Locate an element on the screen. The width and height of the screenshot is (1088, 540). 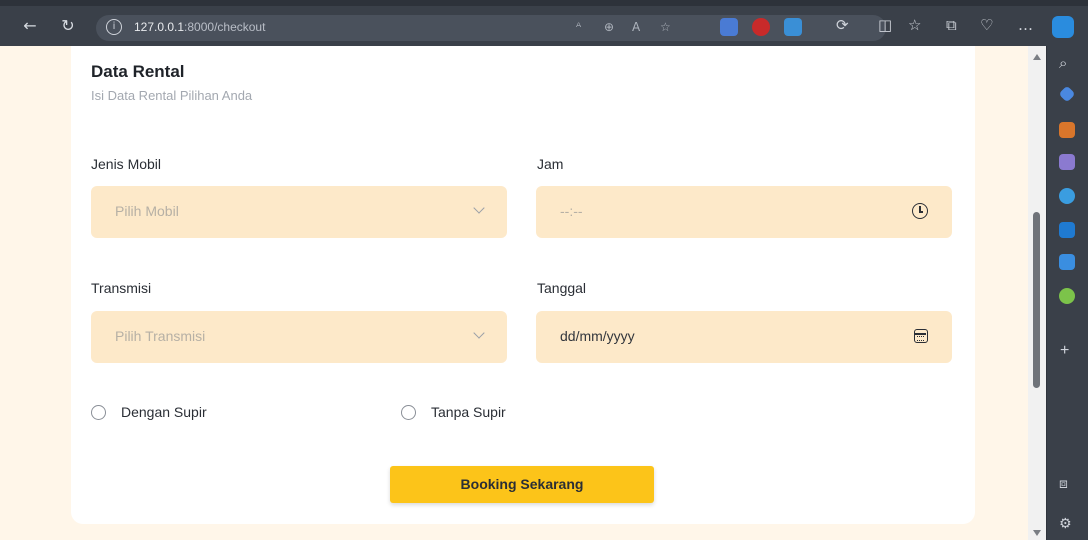
transmission-label: Transmisi is located at coordinates (121, 288).